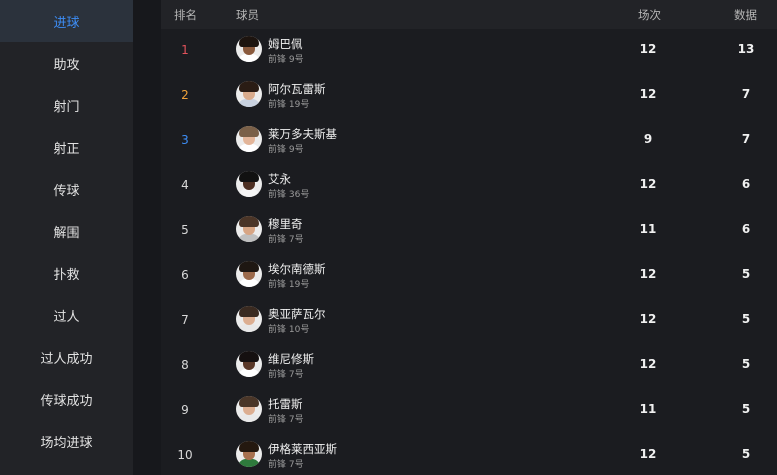 This screenshot has height=475, width=777. Describe the element at coordinates (285, 224) in the screenshot. I see `player-name: 穆里奇` at that location.